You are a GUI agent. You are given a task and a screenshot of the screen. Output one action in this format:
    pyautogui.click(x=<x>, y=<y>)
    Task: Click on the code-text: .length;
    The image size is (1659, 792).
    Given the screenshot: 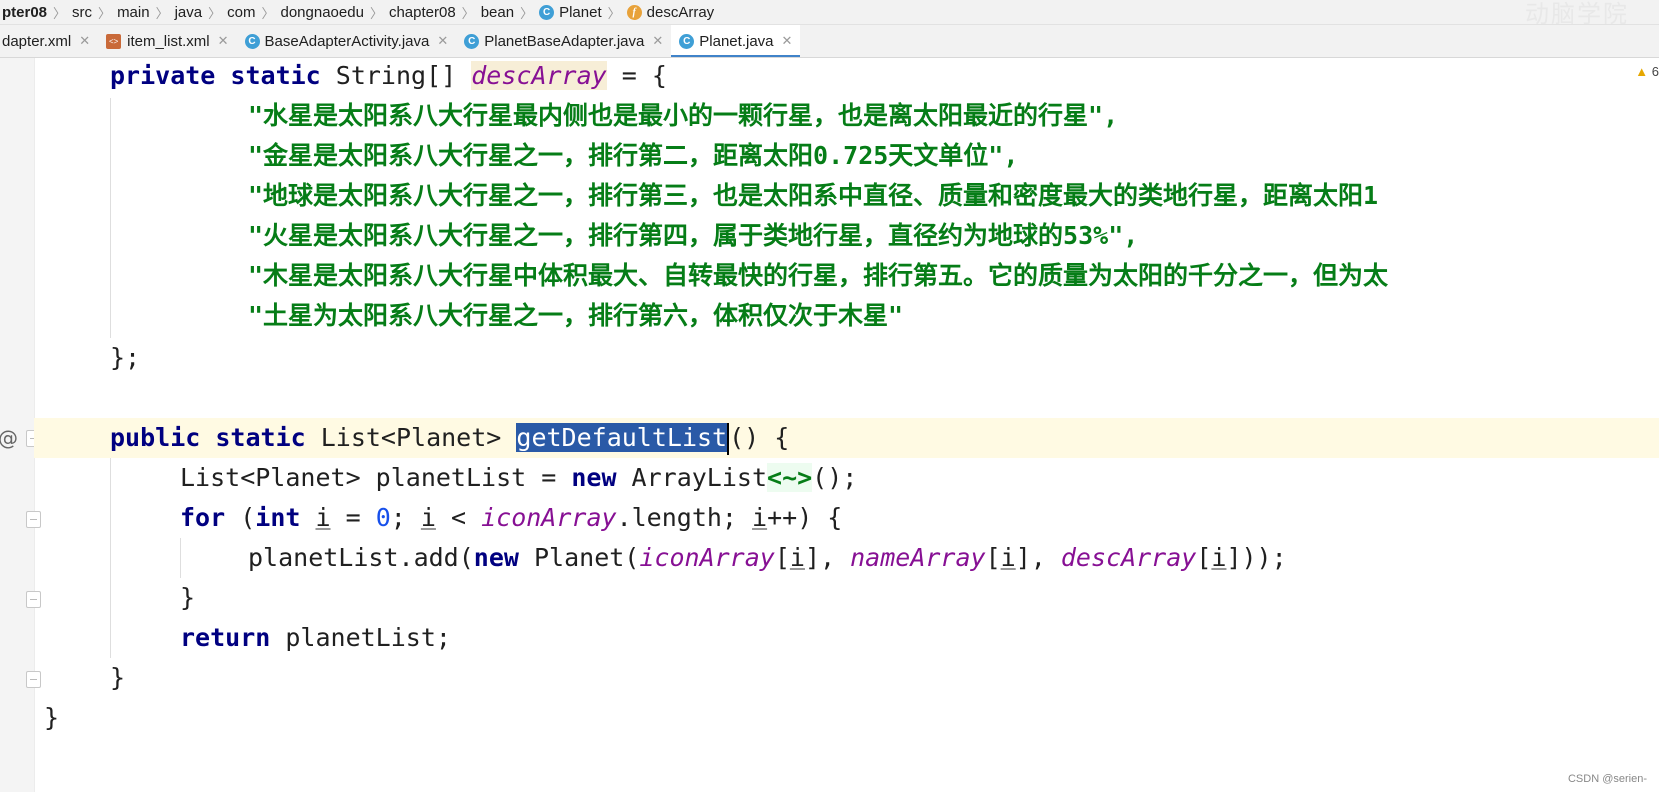 What is the action you would take?
    pyautogui.click(x=684, y=517)
    